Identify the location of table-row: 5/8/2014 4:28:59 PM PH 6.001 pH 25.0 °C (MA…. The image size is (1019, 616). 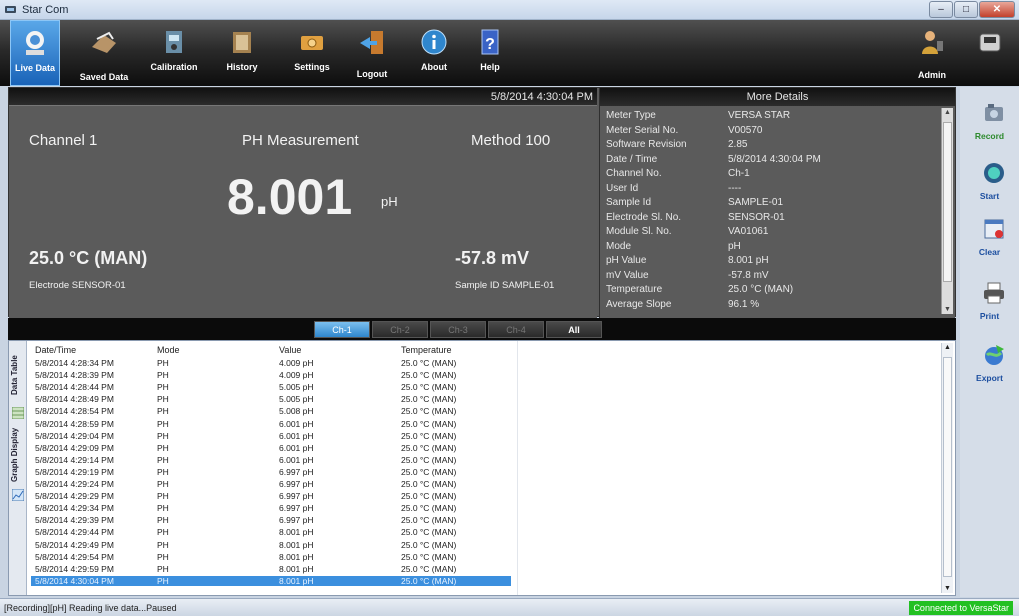
(271, 424).